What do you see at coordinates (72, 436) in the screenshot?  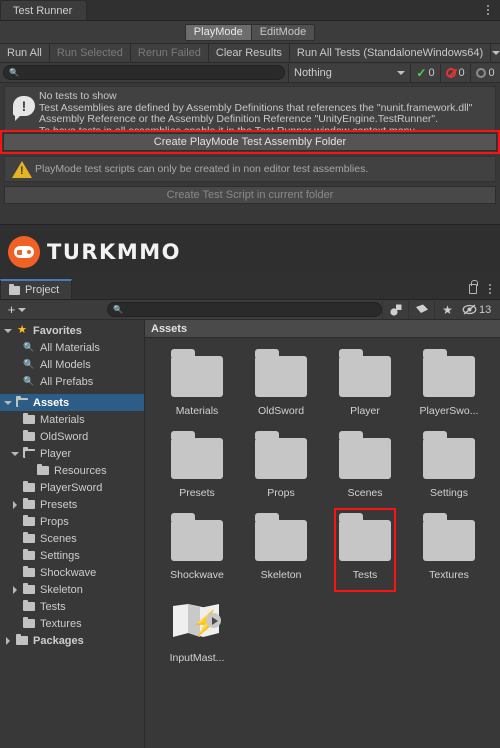 I see `tree-item-oldsword: OldSword` at bounding box center [72, 436].